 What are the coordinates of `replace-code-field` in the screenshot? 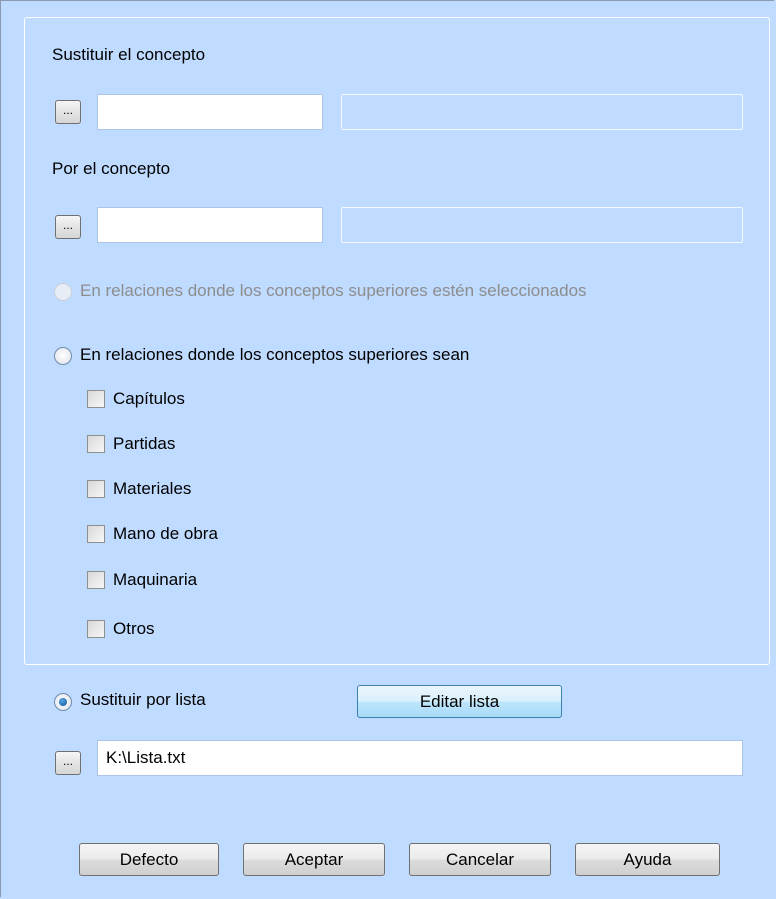 It's located at (210, 112).